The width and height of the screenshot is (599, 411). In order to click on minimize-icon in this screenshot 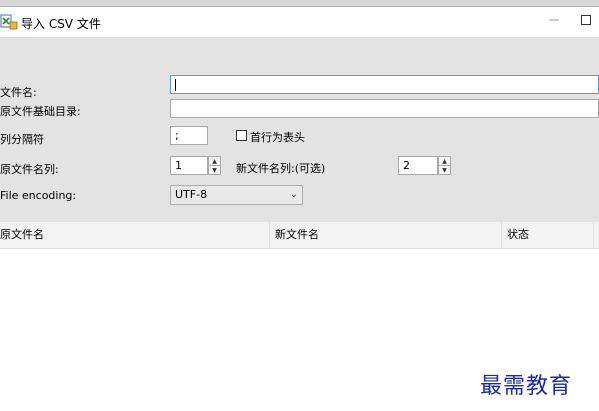, I will do `click(554, 21)`.